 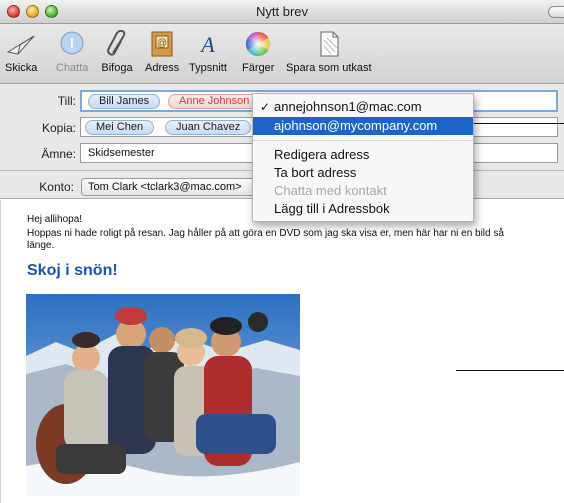 I want to click on attach-button: Bifoga, so click(x=117, y=51).